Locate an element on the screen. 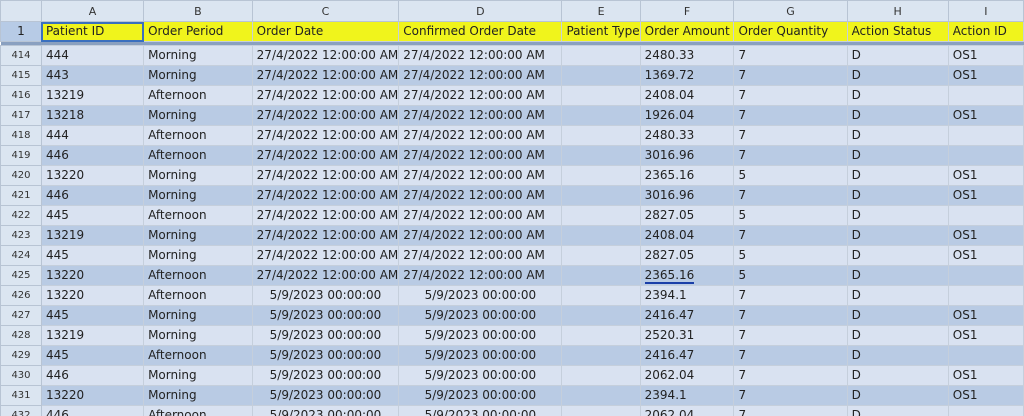 The height and width of the screenshot is (416, 1024). cell-a: 13220 is located at coordinates (92, 275).